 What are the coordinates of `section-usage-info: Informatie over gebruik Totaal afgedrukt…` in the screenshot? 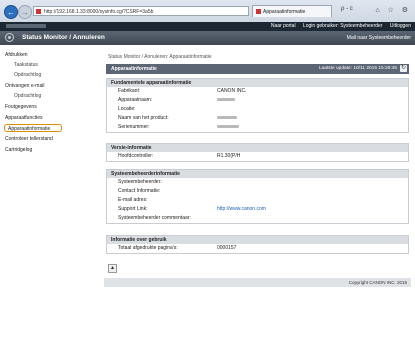 It's located at (257, 244).